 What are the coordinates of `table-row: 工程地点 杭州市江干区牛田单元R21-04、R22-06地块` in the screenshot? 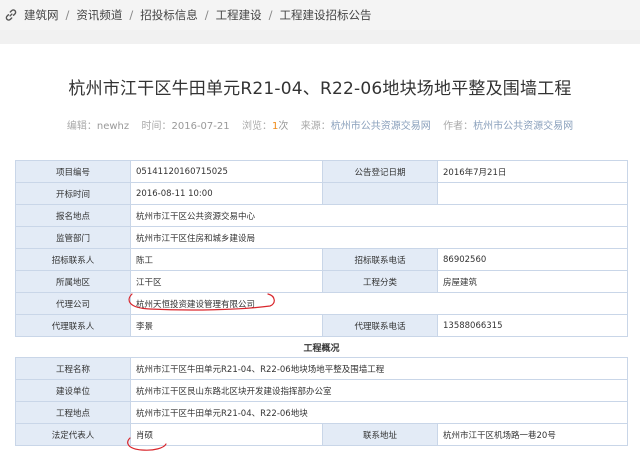 It's located at (321, 412).